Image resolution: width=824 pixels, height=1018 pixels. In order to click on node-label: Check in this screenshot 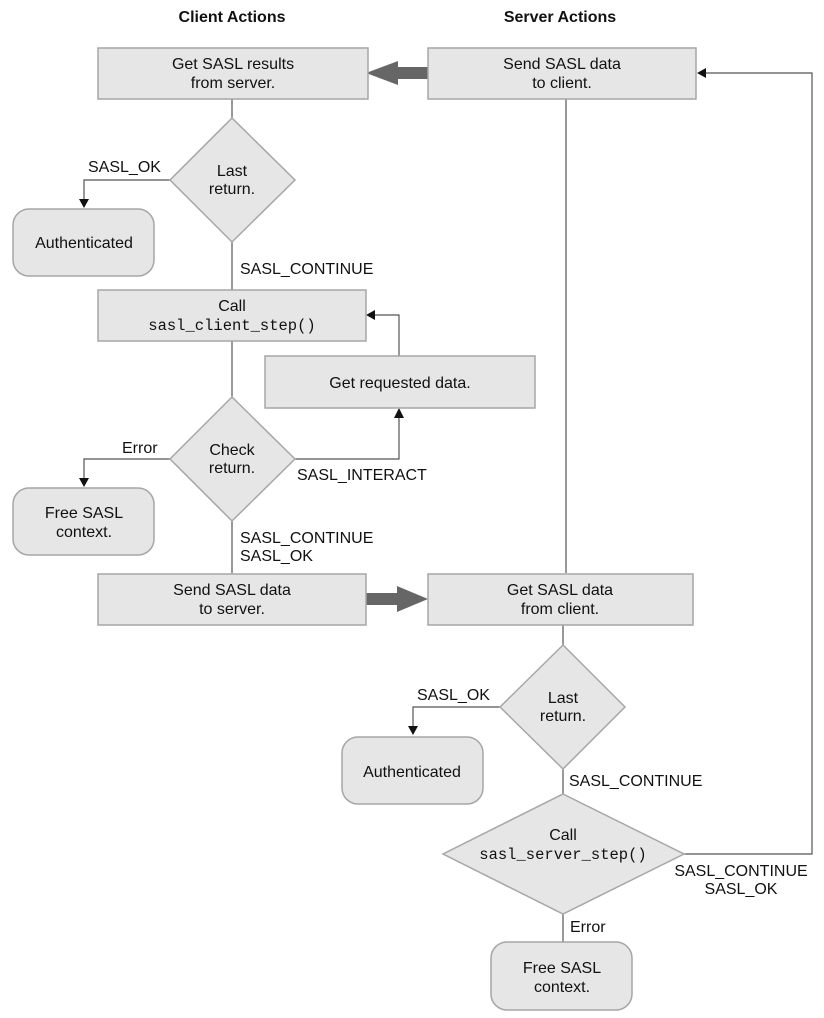, I will do `click(232, 450)`.